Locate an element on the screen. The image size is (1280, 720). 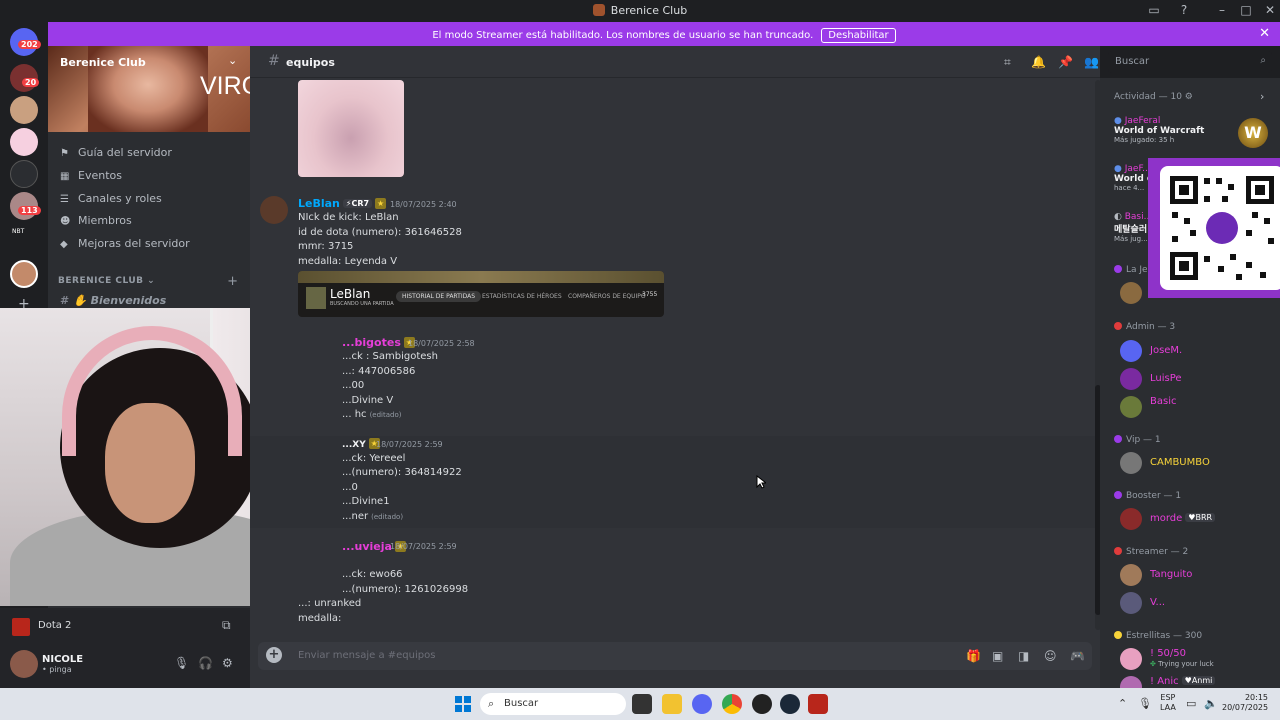
steam-icon is located at coordinates (790, 704).